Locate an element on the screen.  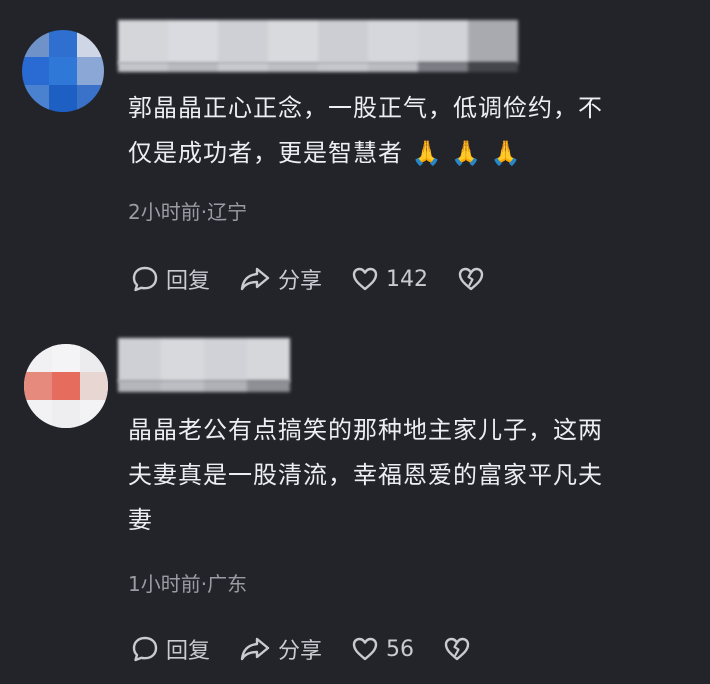
comment-actions: 回复 分享 142 is located at coordinates (325, 279).